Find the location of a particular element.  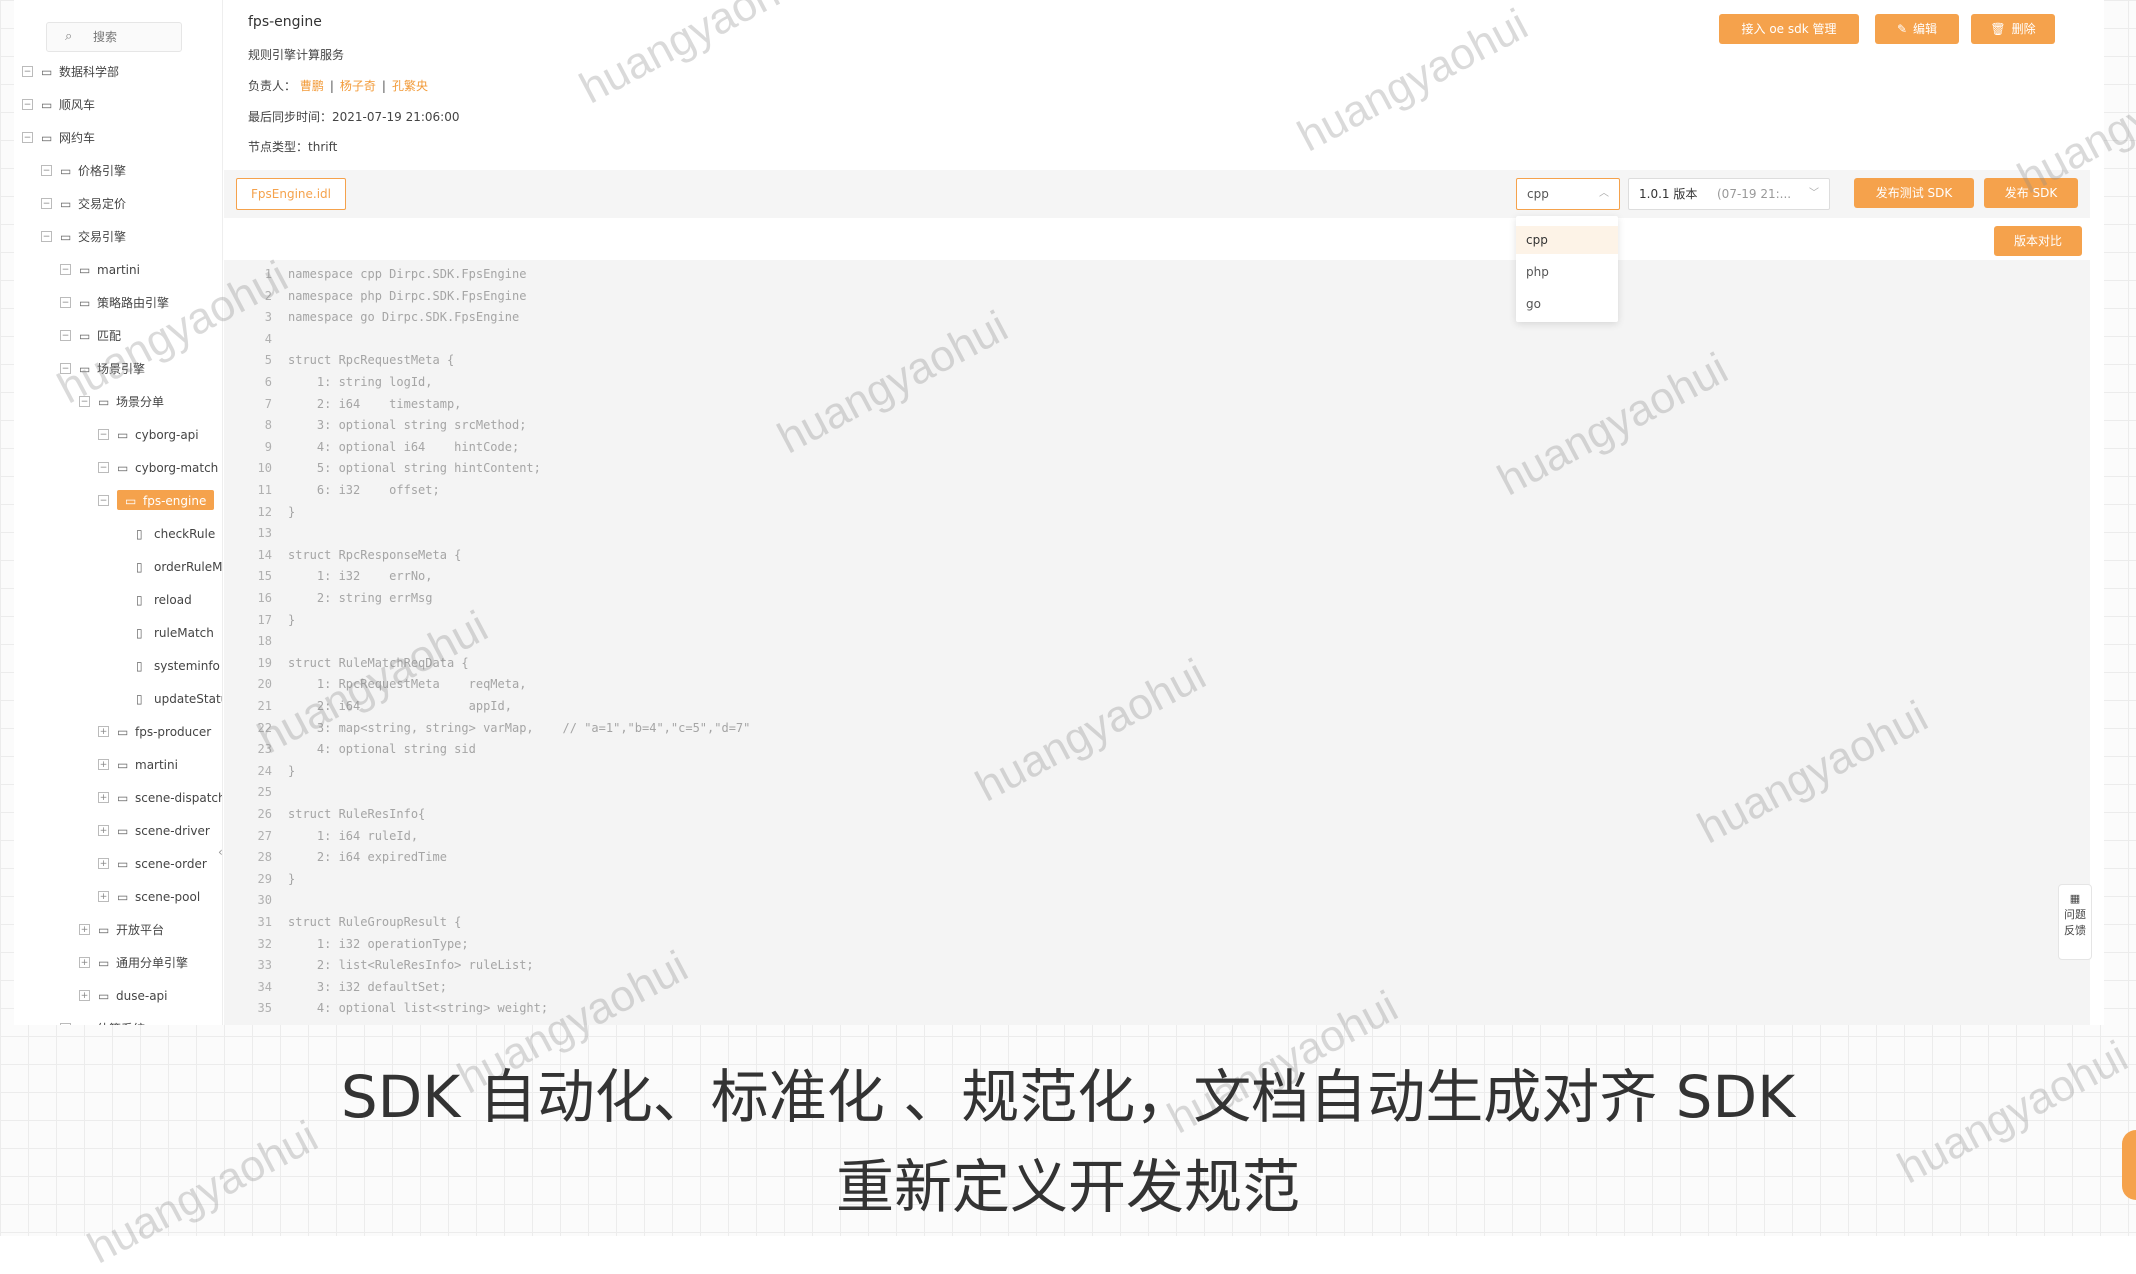

sidebar-tree-item: + ▭ 通用分单引擎 is located at coordinates (133, 962).